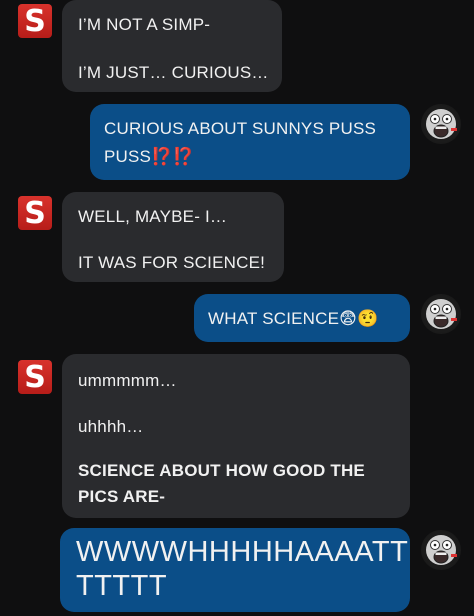  I want to click on outgoing-message-bubble: WHAT SCIENCE😨🤨, so click(302, 318).